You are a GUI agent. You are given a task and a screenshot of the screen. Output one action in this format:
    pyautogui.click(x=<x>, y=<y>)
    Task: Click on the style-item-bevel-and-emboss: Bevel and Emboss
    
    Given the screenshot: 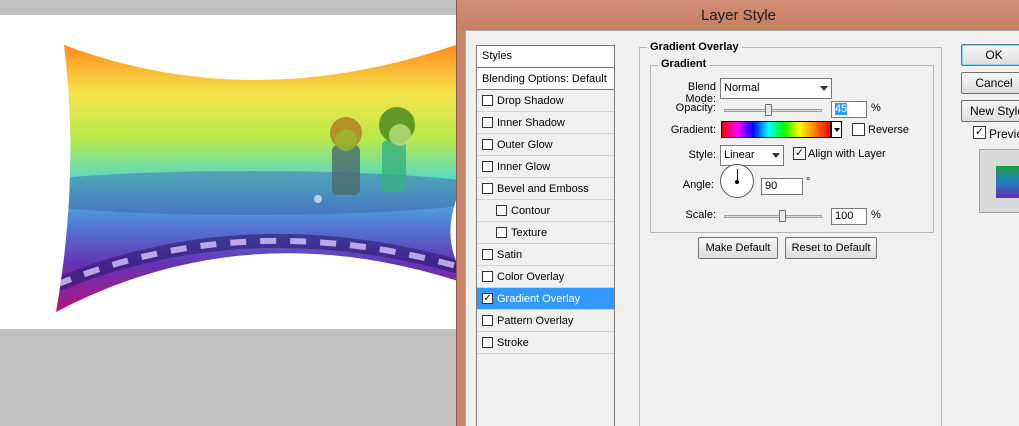 What is the action you would take?
    pyautogui.click(x=545, y=189)
    